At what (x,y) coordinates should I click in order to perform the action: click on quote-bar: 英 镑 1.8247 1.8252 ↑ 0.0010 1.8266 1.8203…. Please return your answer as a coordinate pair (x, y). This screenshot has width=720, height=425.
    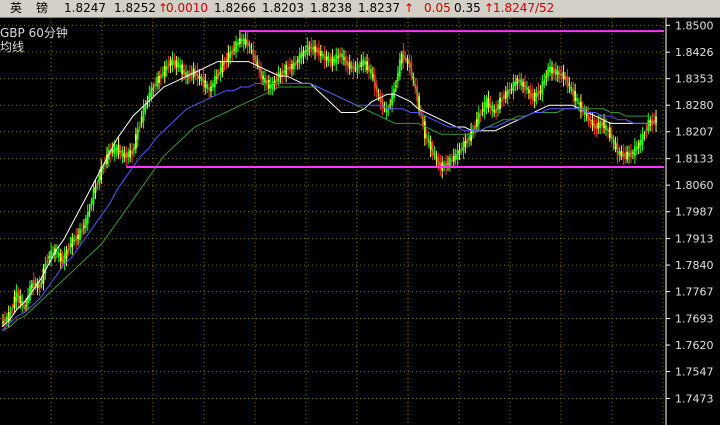
    Looking at the image, I should click on (360, 9).